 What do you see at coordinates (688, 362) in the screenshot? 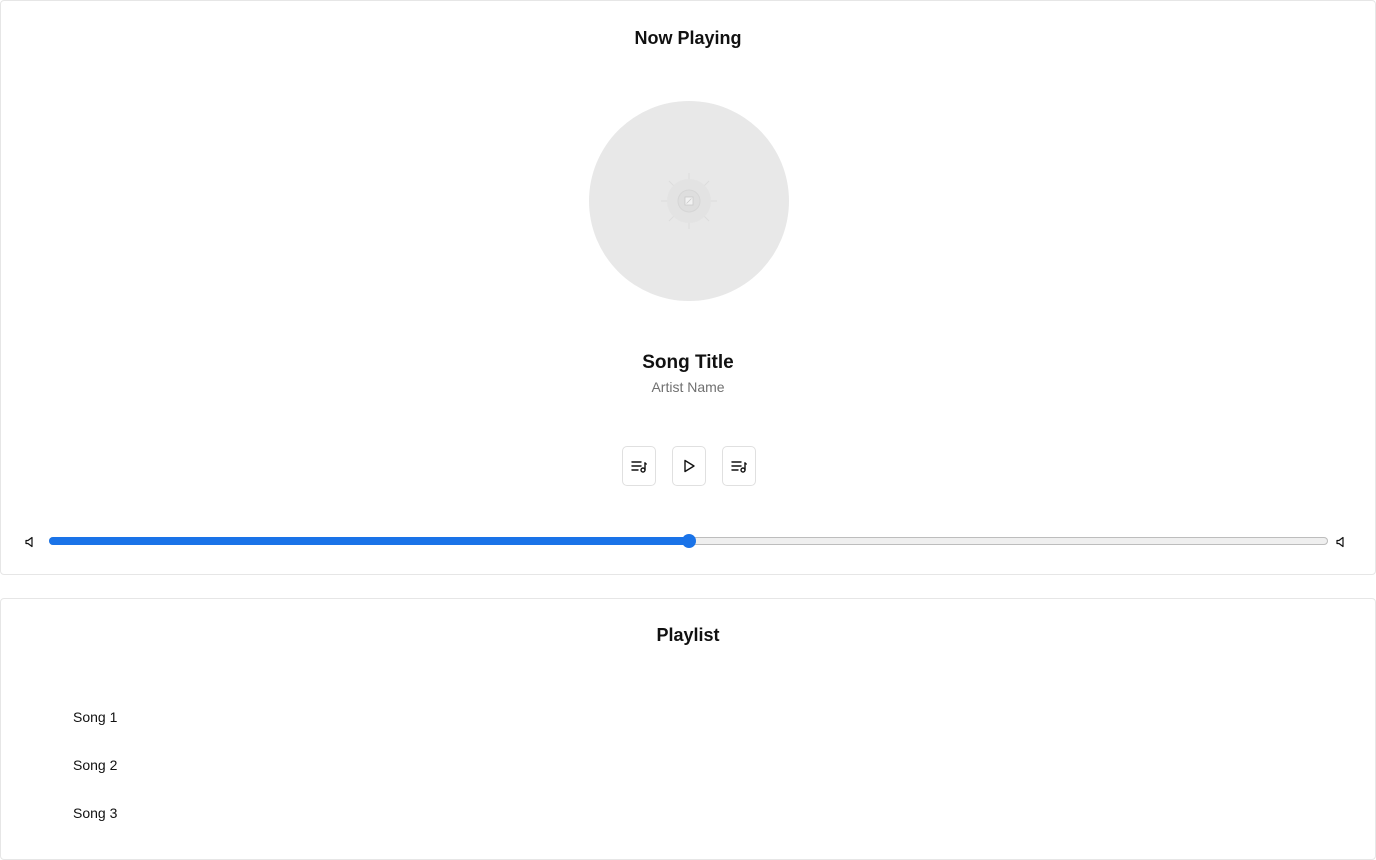
I see `song-title: Song Title` at bounding box center [688, 362].